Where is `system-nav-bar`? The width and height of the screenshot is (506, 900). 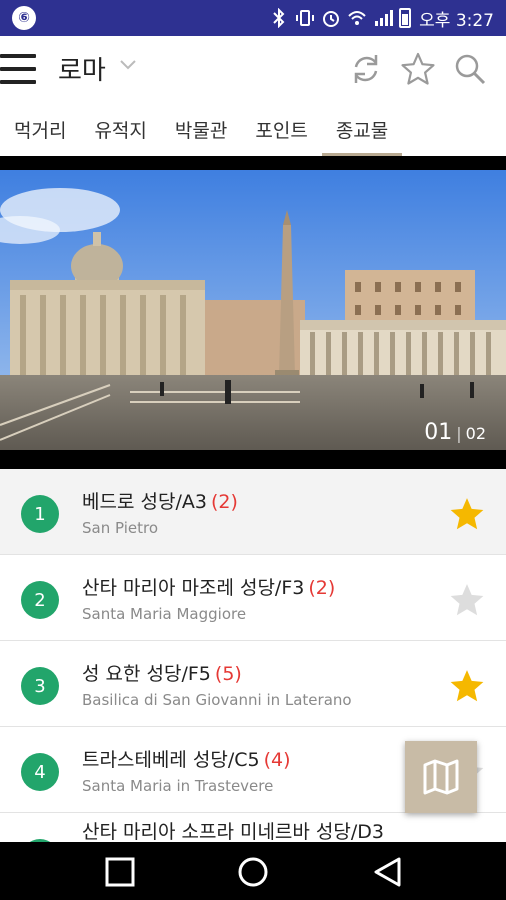 system-nav-bar is located at coordinates (253, 871).